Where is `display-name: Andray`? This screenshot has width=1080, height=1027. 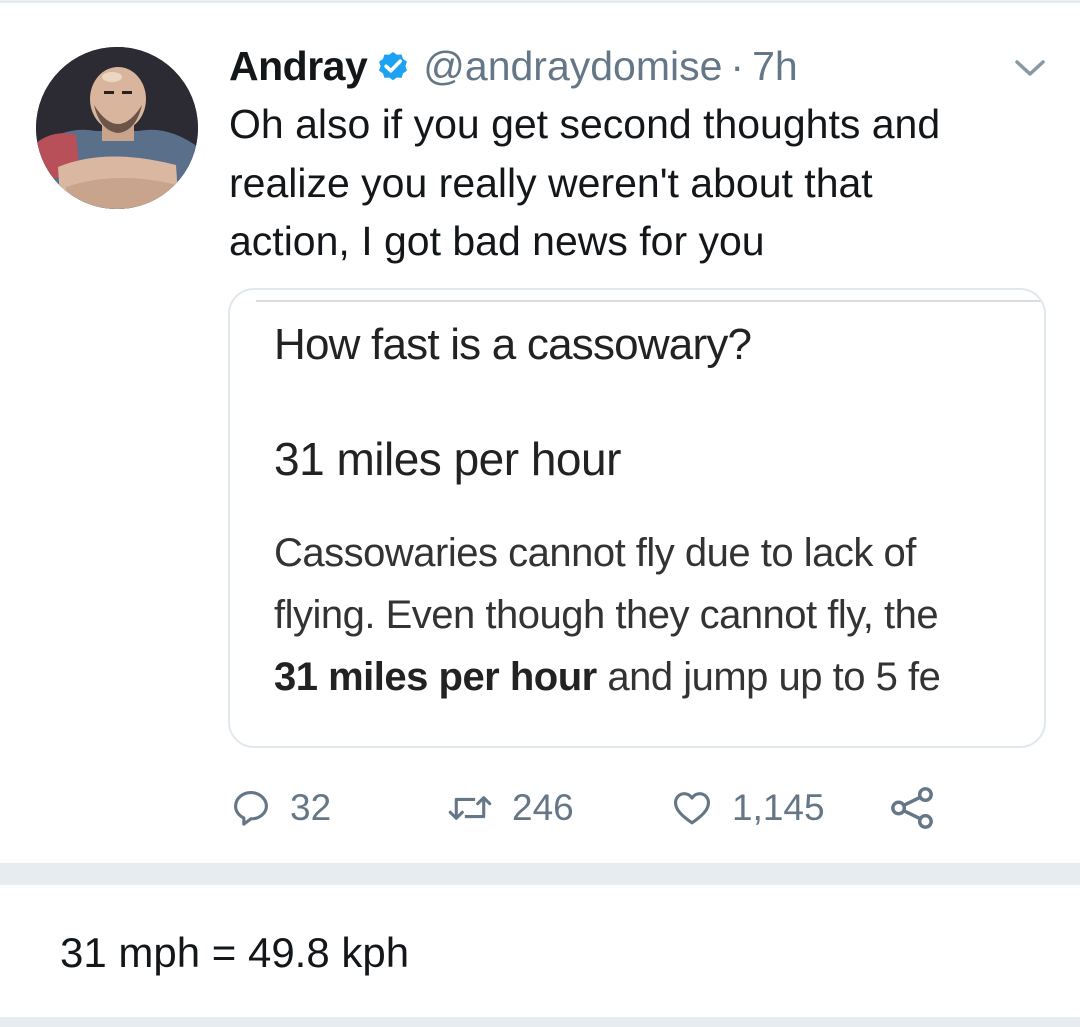
display-name: Andray is located at coordinates (298, 66).